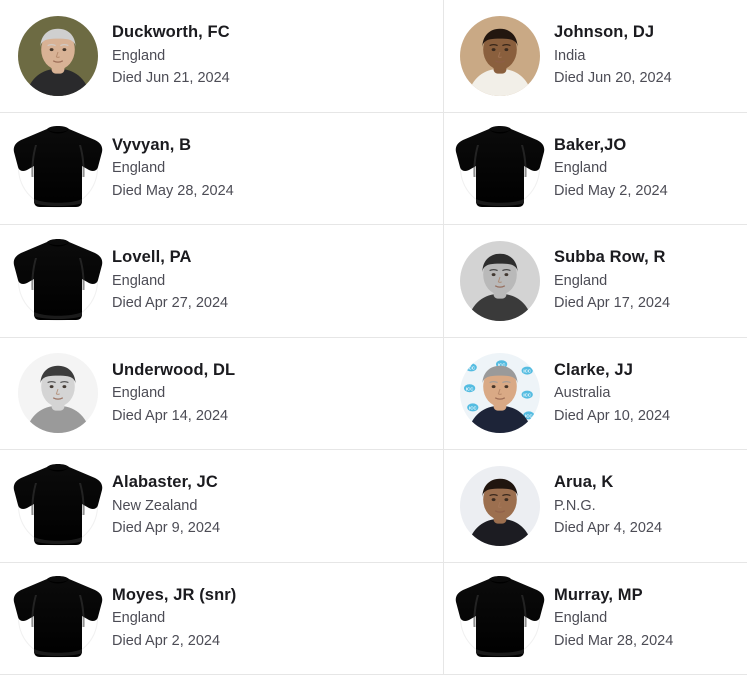  I want to click on avatar: ICC ICC ICC ICC ICC, so click(500, 393).